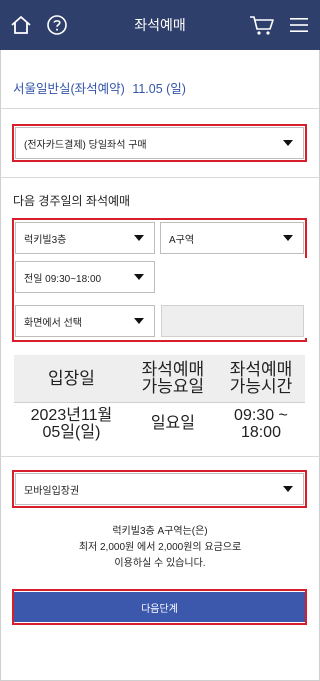 This screenshot has height=681, width=320. What do you see at coordinates (232, 238) in the screenshot?
I see `zone-select: A구역` at bounding box center [232, 238].